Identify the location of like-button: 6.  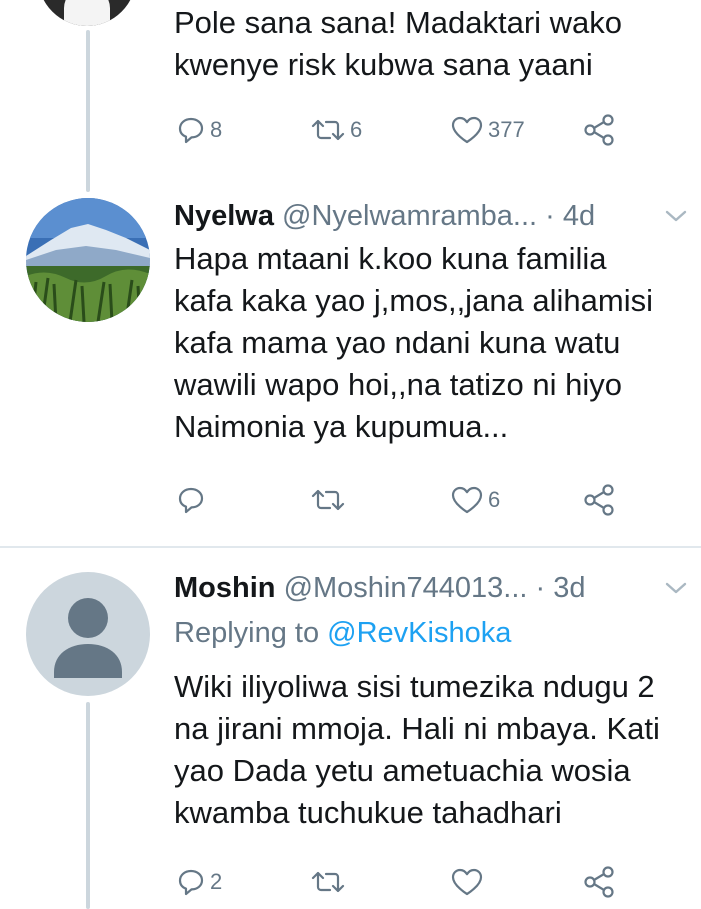
(475, 500).